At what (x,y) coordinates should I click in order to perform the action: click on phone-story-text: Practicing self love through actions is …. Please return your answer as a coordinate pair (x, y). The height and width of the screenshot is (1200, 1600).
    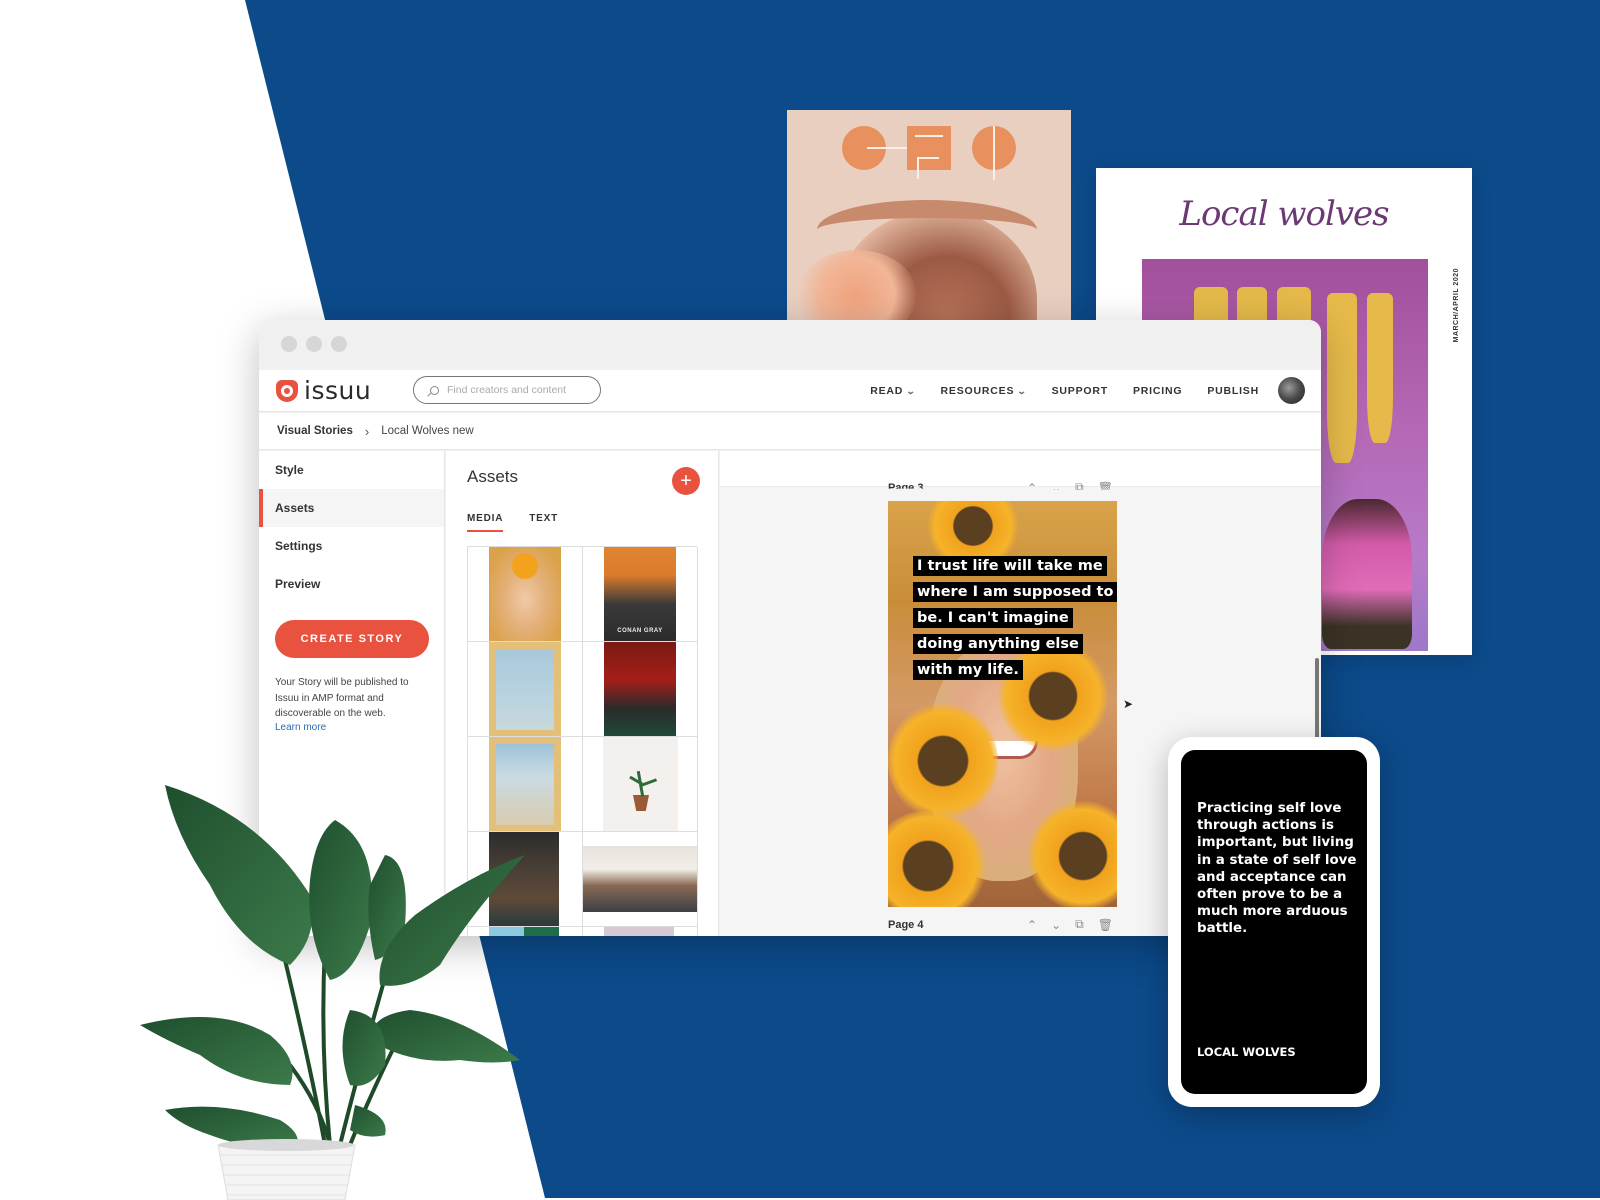
    Looking at the image, I should click on (1277, 869).